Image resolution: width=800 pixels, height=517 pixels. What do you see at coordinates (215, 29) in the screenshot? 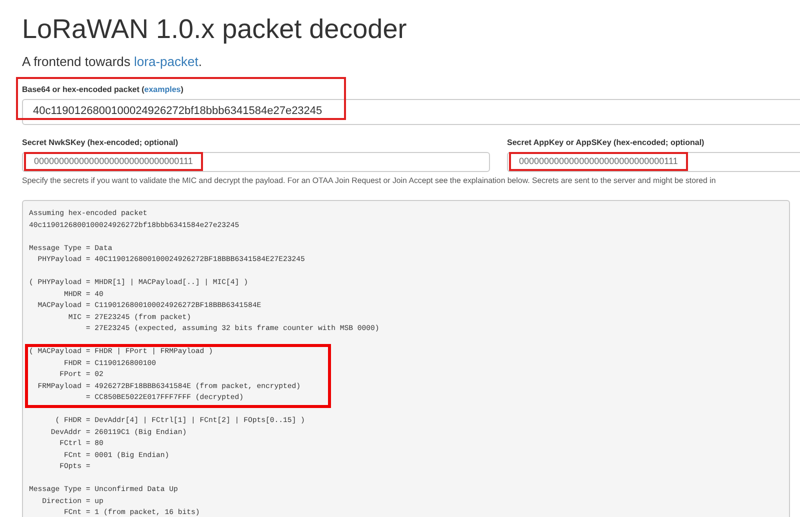
I see `page-title: LoRaWAN 1.0.x packet decoder` at bounding box center [215, 29].